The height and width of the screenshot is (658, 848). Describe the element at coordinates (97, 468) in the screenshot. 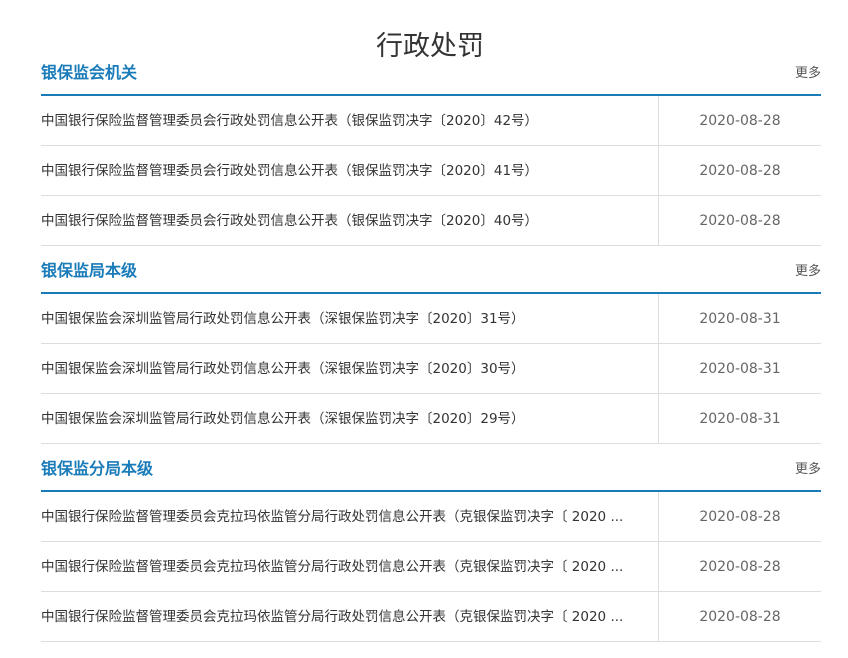

I see `section-title: 银保监分局本级` at that location.